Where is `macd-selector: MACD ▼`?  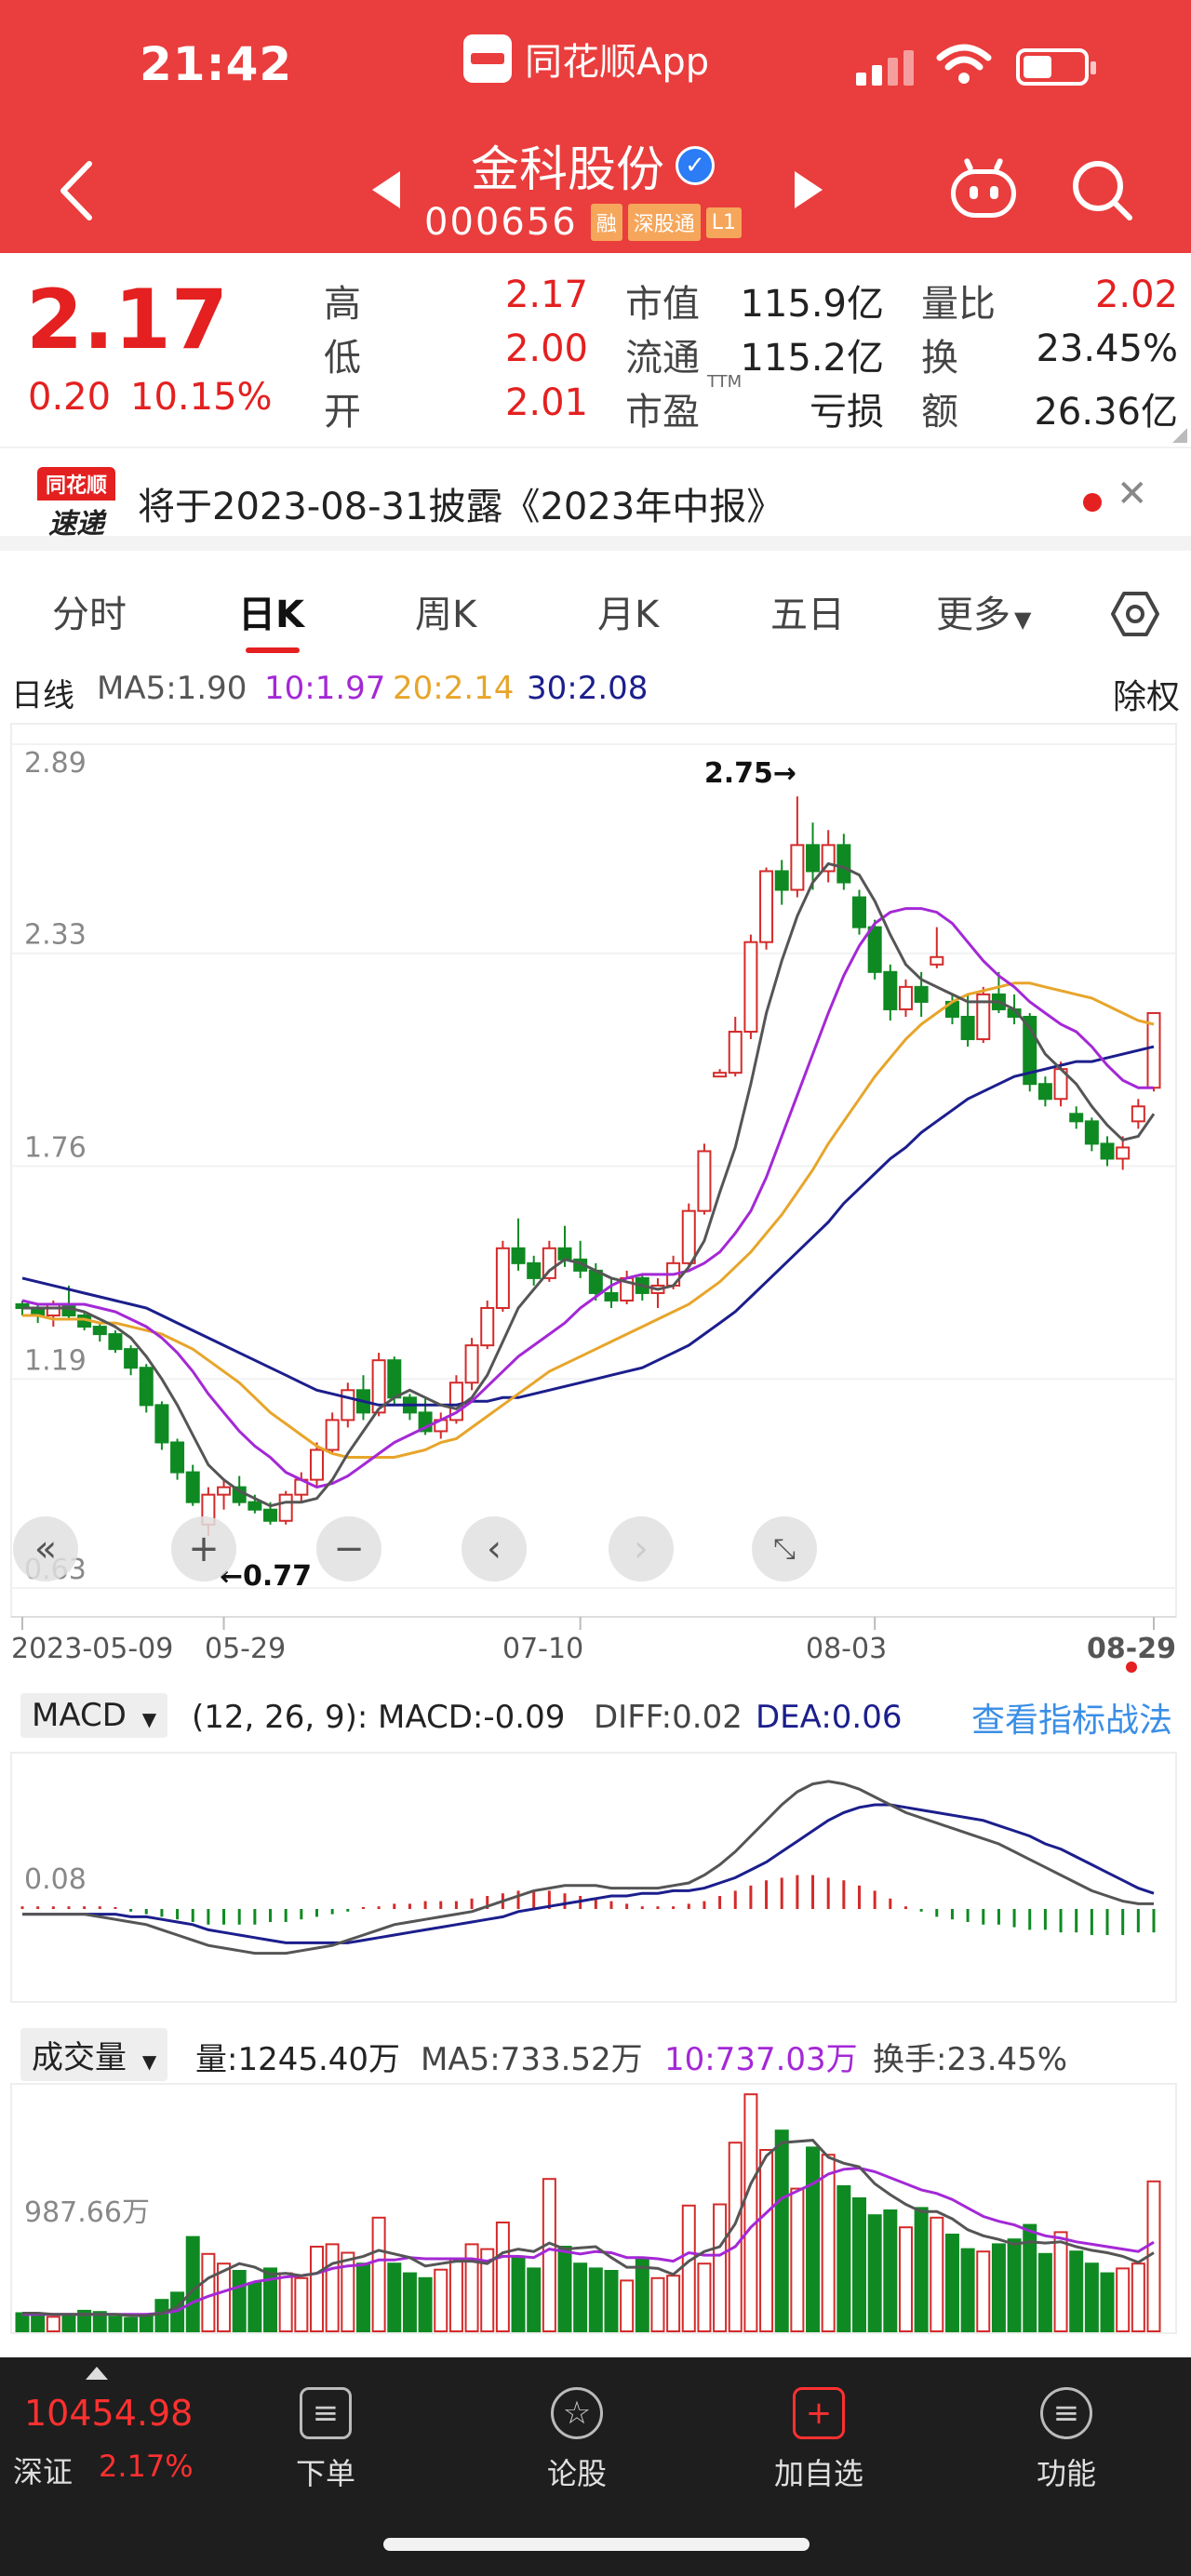 macd-selector: MACD ▼ is located at coordinates (94, 1715).